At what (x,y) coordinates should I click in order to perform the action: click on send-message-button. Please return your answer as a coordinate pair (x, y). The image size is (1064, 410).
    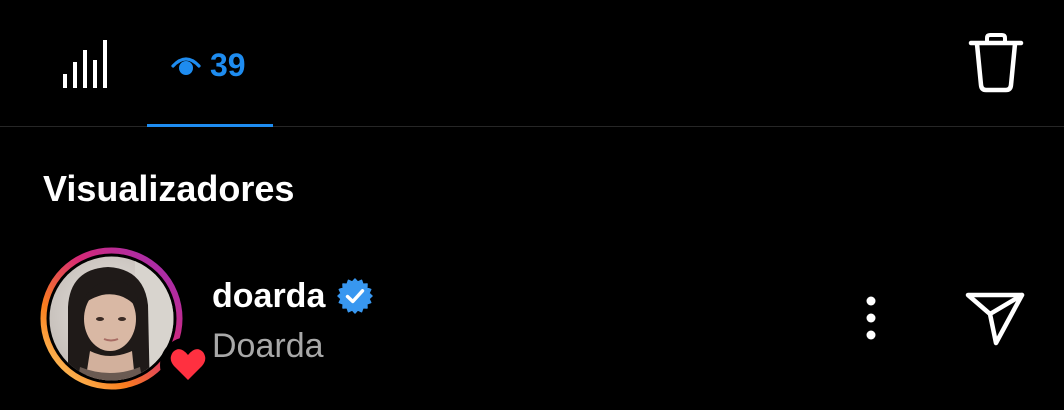
    Looking at the image, I should click on (995, 319).